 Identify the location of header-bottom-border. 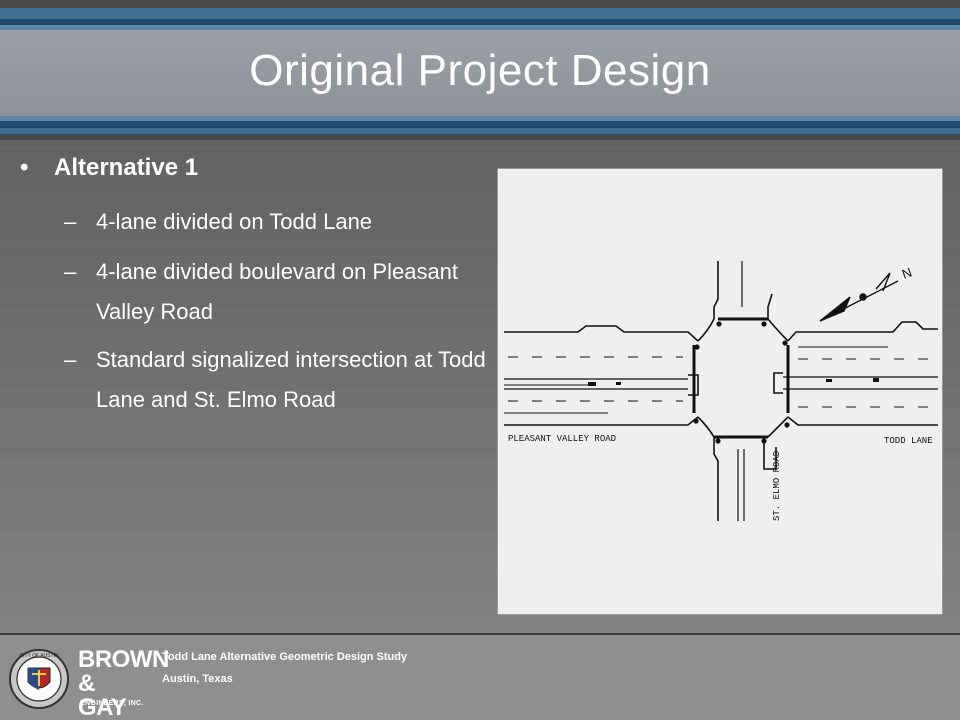
(480, 137).